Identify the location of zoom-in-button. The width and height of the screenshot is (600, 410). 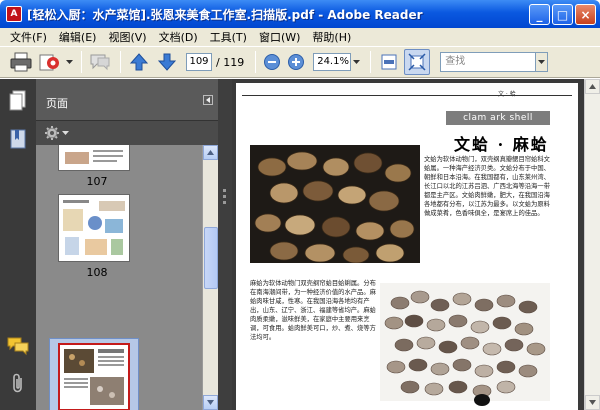
(296, 62).